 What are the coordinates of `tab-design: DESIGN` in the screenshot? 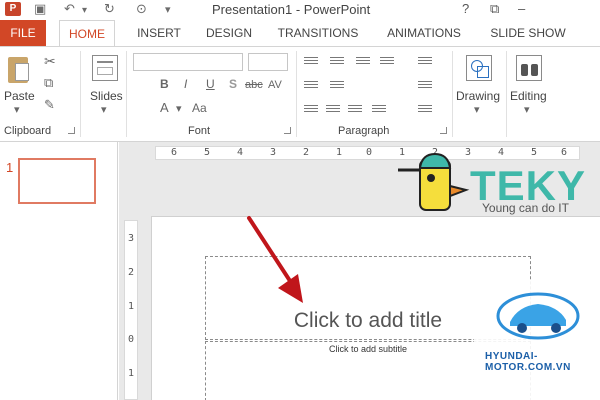 It's located at (229, 33).